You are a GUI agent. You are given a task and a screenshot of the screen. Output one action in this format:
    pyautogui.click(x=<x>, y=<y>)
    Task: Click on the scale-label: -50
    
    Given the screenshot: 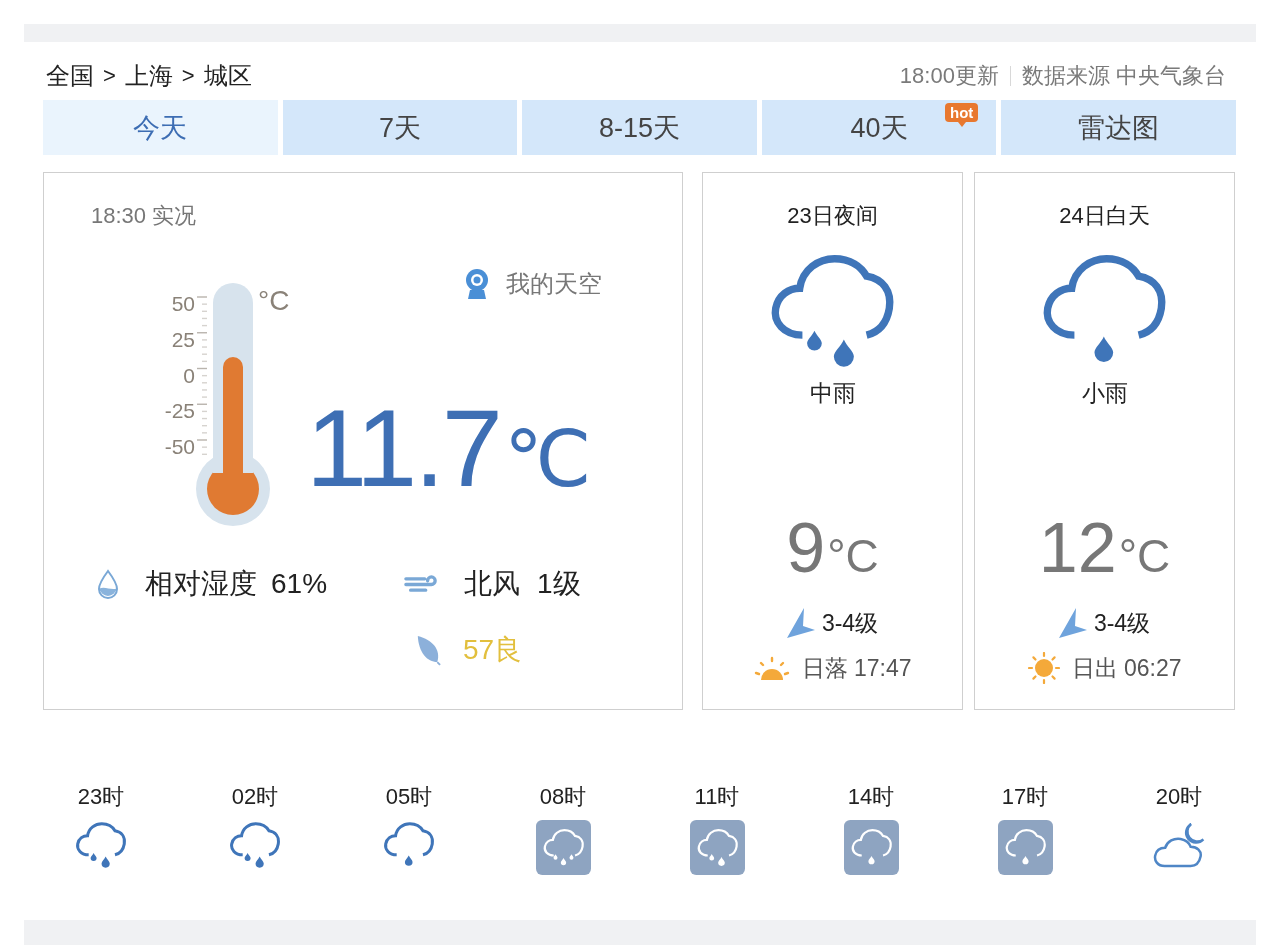 What is the action you would take?
    pyautogui.click(x=179, y=447)
    